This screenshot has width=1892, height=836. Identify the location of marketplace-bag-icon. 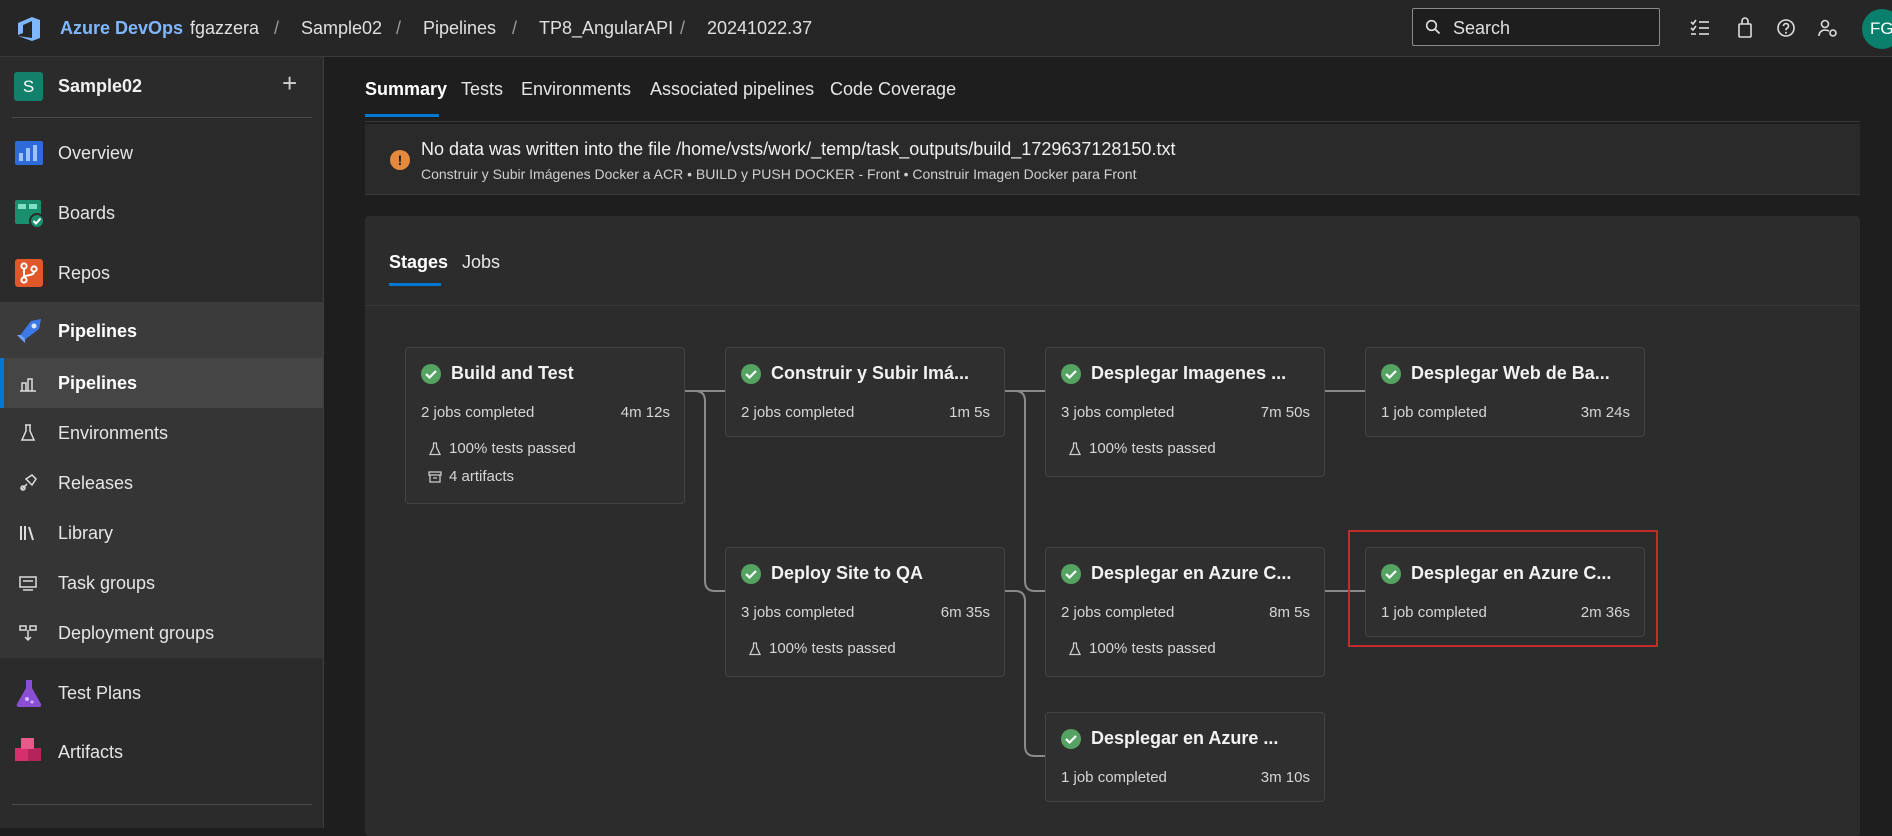
(1745, 28).